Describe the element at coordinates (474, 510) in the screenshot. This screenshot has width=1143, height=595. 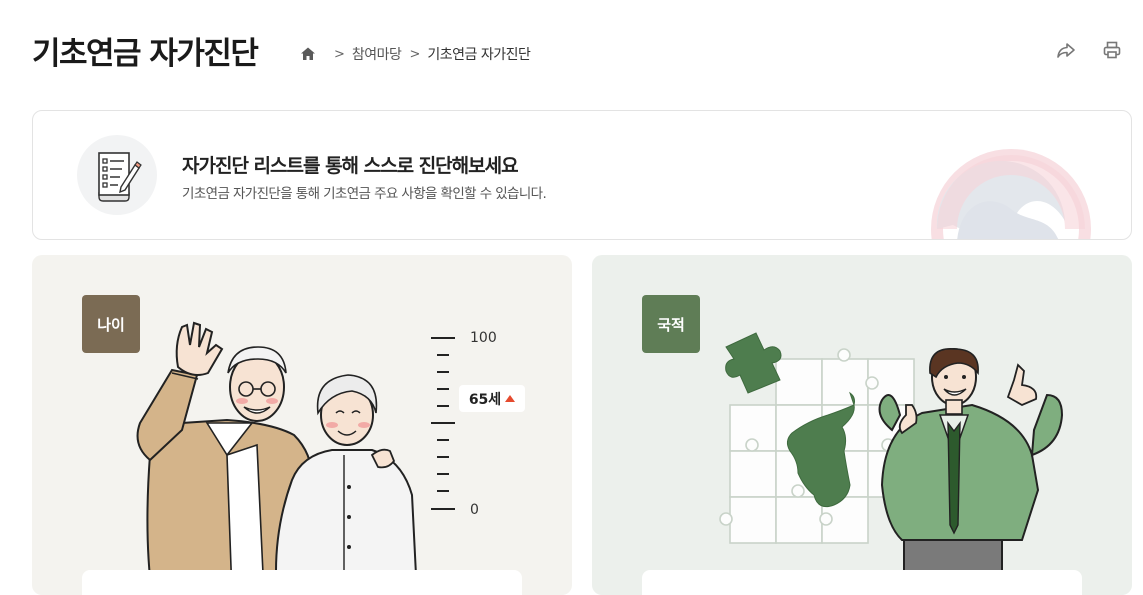
I see `scale-min-label: 0` at that location.